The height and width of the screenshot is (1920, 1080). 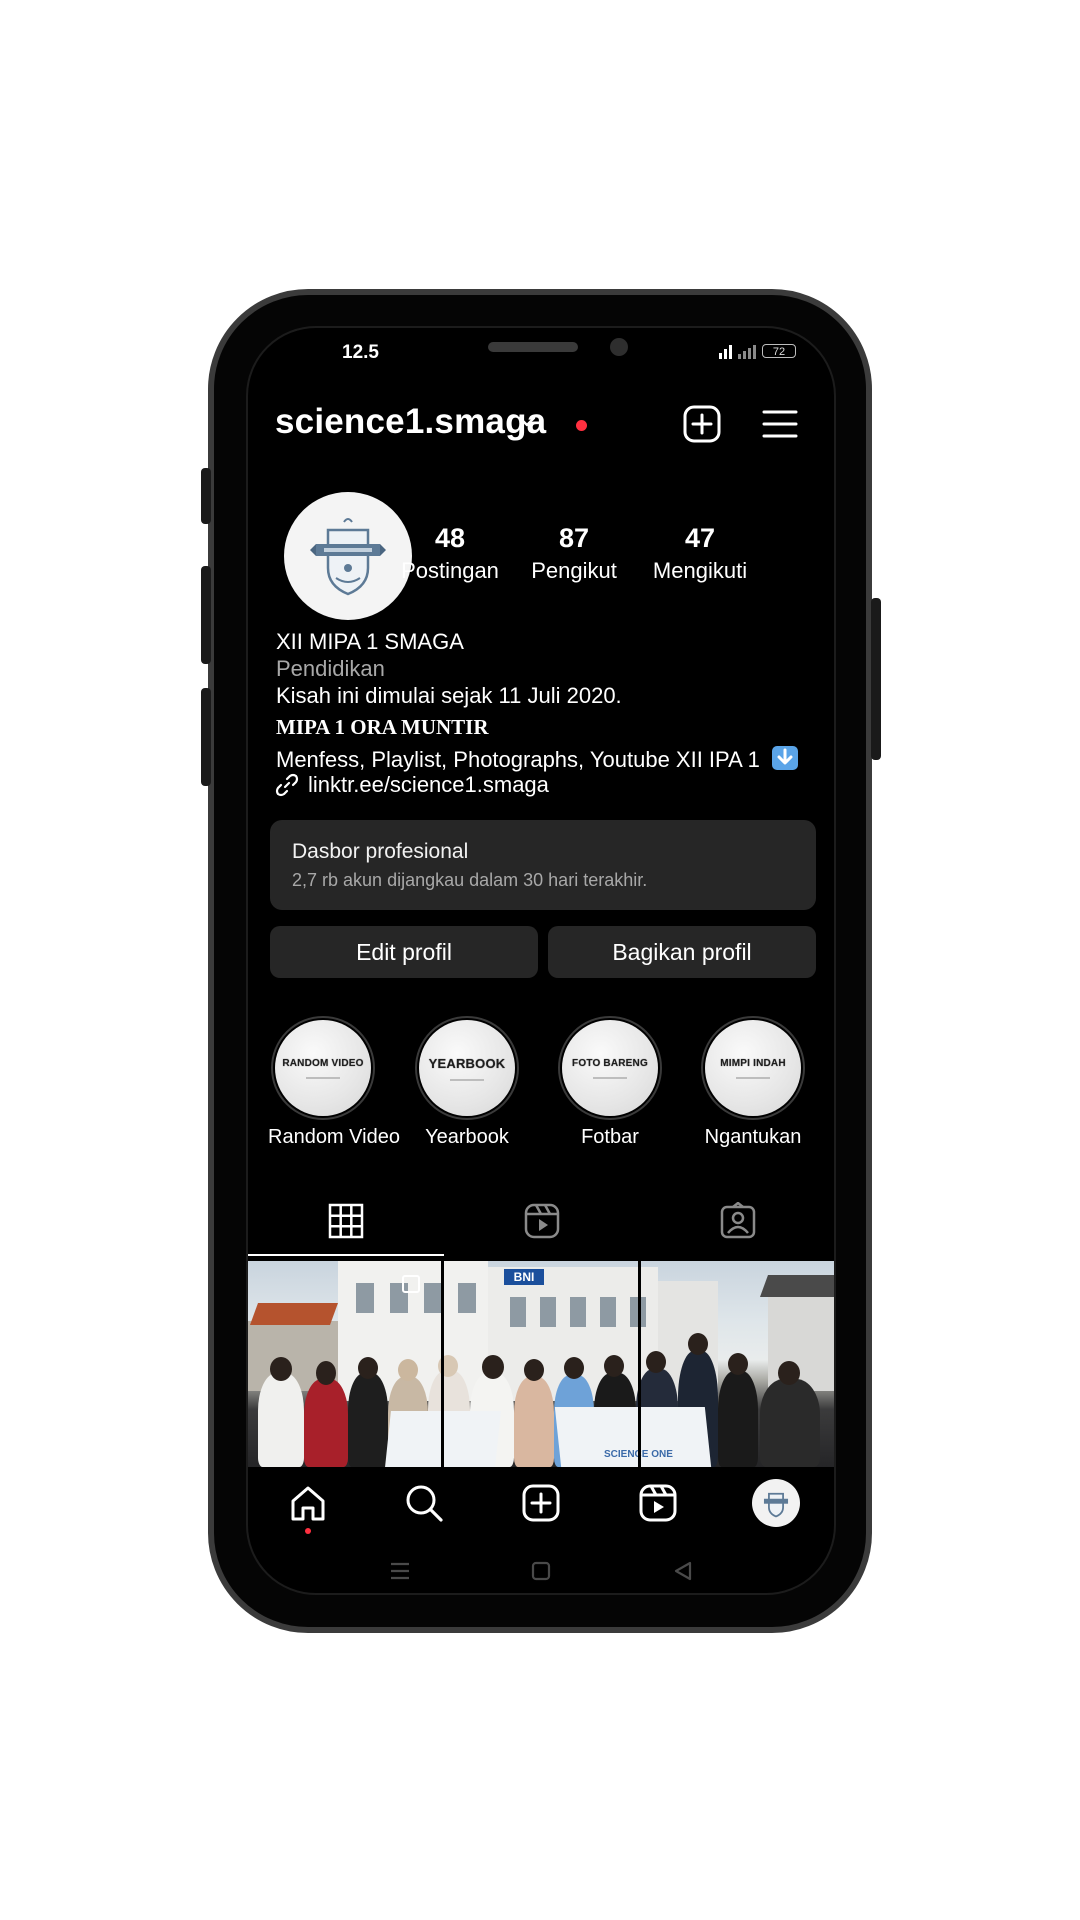 I want to click on back-button-icon, so click(x=683, y=1571).